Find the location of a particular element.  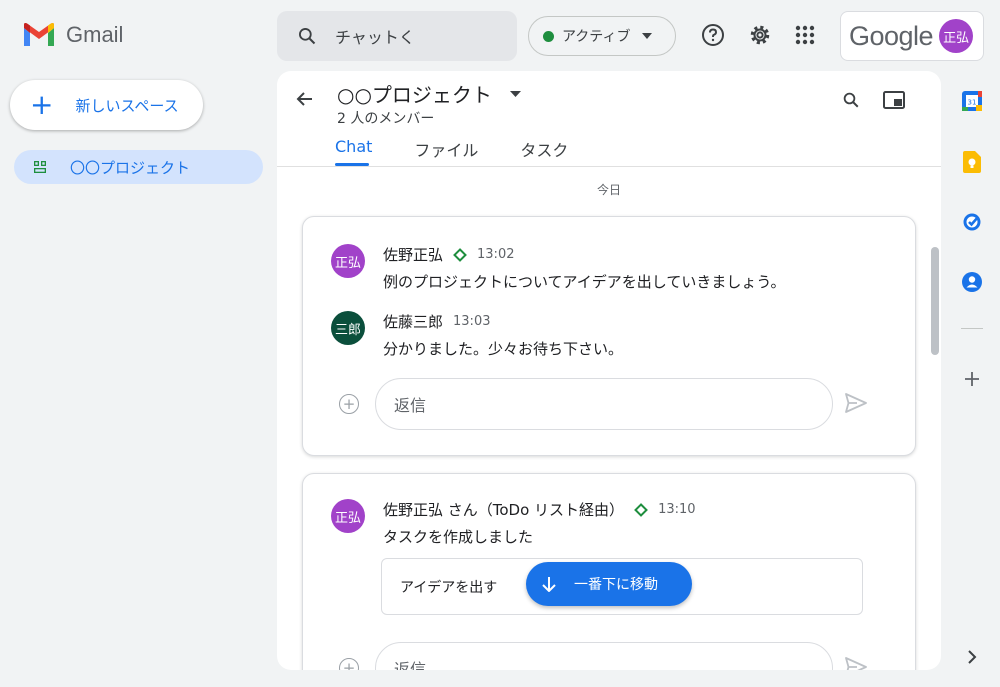

message-text: タスクを作成しました is located at coordinates (458, 537).